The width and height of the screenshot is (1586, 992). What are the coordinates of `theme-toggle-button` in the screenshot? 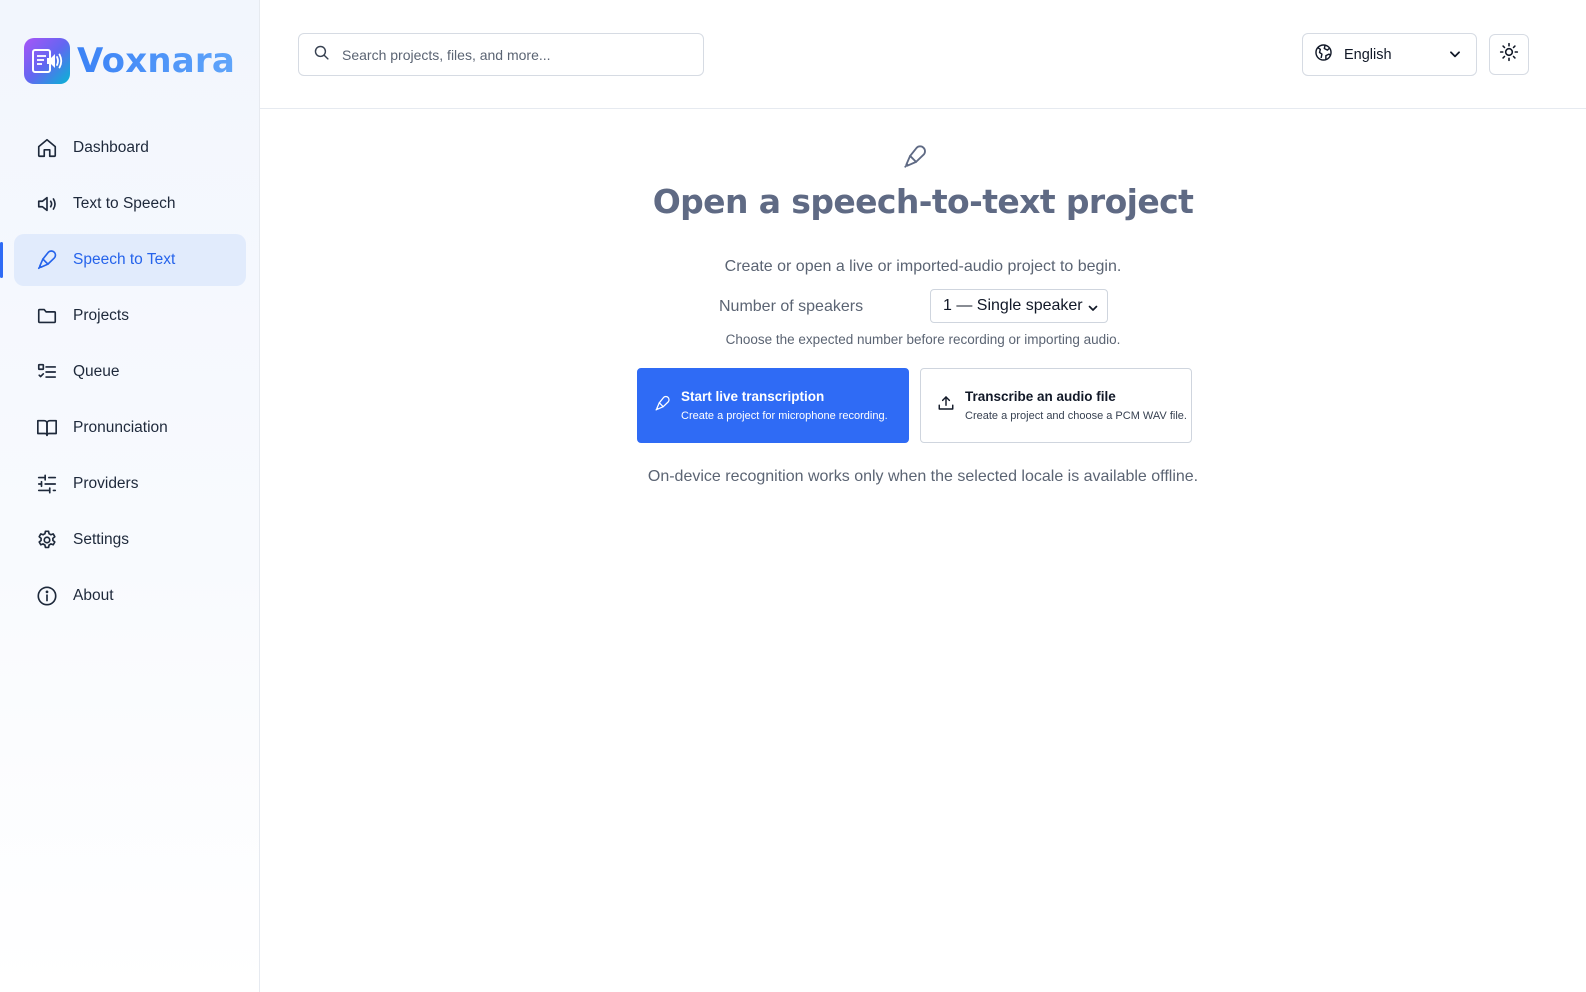 It's located at (1509, 54).